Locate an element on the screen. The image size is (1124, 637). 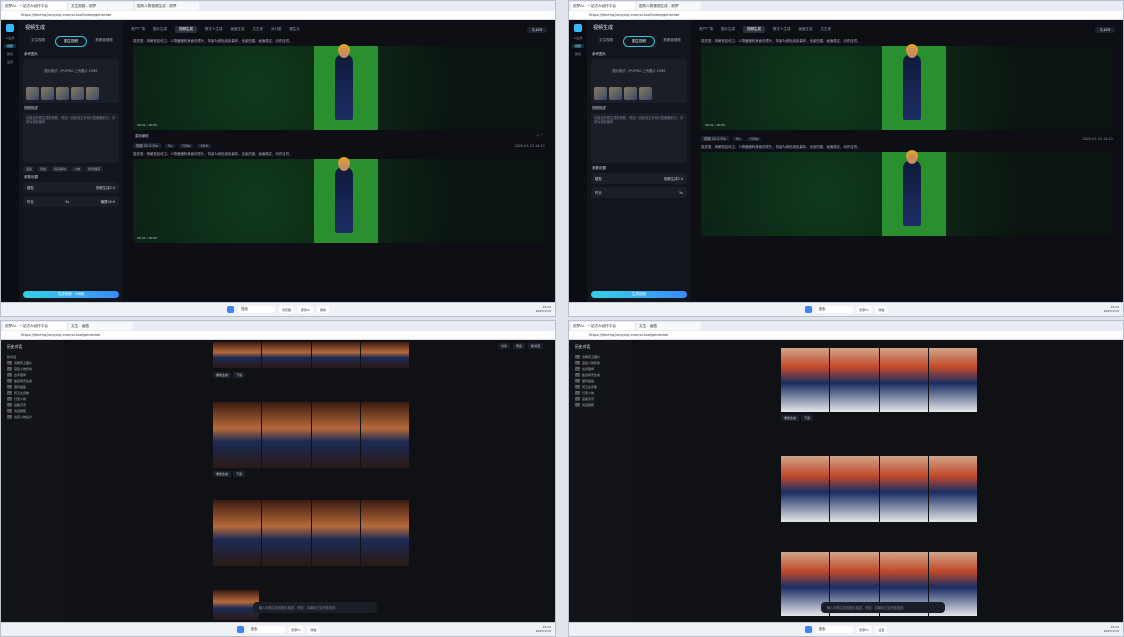
more-icon: ⤓ ⋯ is located at coordinates (540, 135).